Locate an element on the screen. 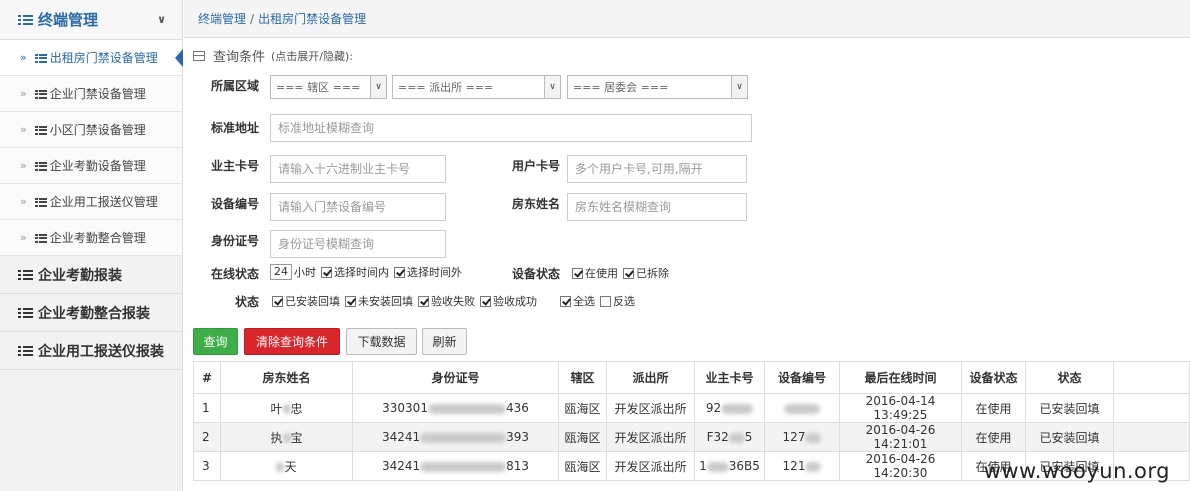 This screenshot has width=1190, height=491. status-installed-checkbox: 已安装回填 is located at coordinates (306, 301).